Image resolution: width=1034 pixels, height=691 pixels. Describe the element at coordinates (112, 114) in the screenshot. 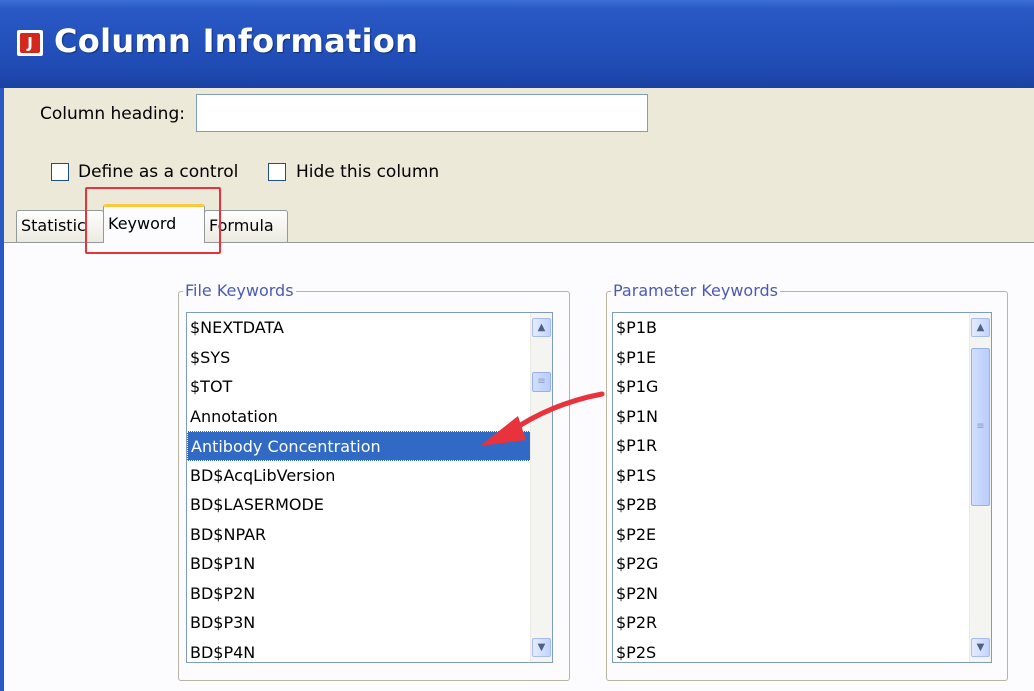

I see `column-heading-label: Column heading:` at that location.